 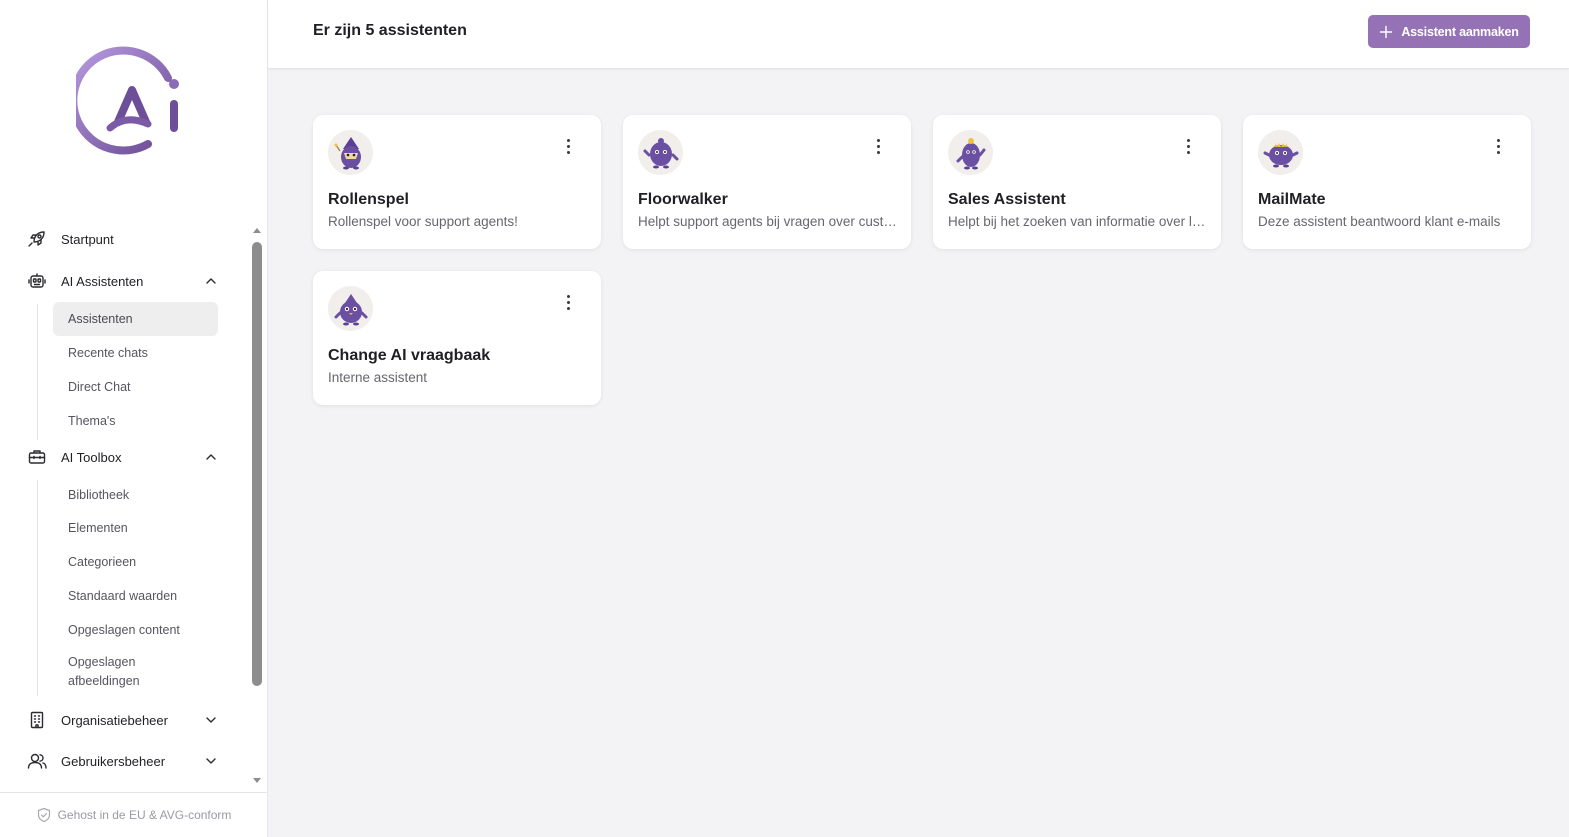 What do you see at coordinates (409, 355) in the screenshot?
I see `assistant-name: Change AI vraagbaak` at bounding box center [409, 355].